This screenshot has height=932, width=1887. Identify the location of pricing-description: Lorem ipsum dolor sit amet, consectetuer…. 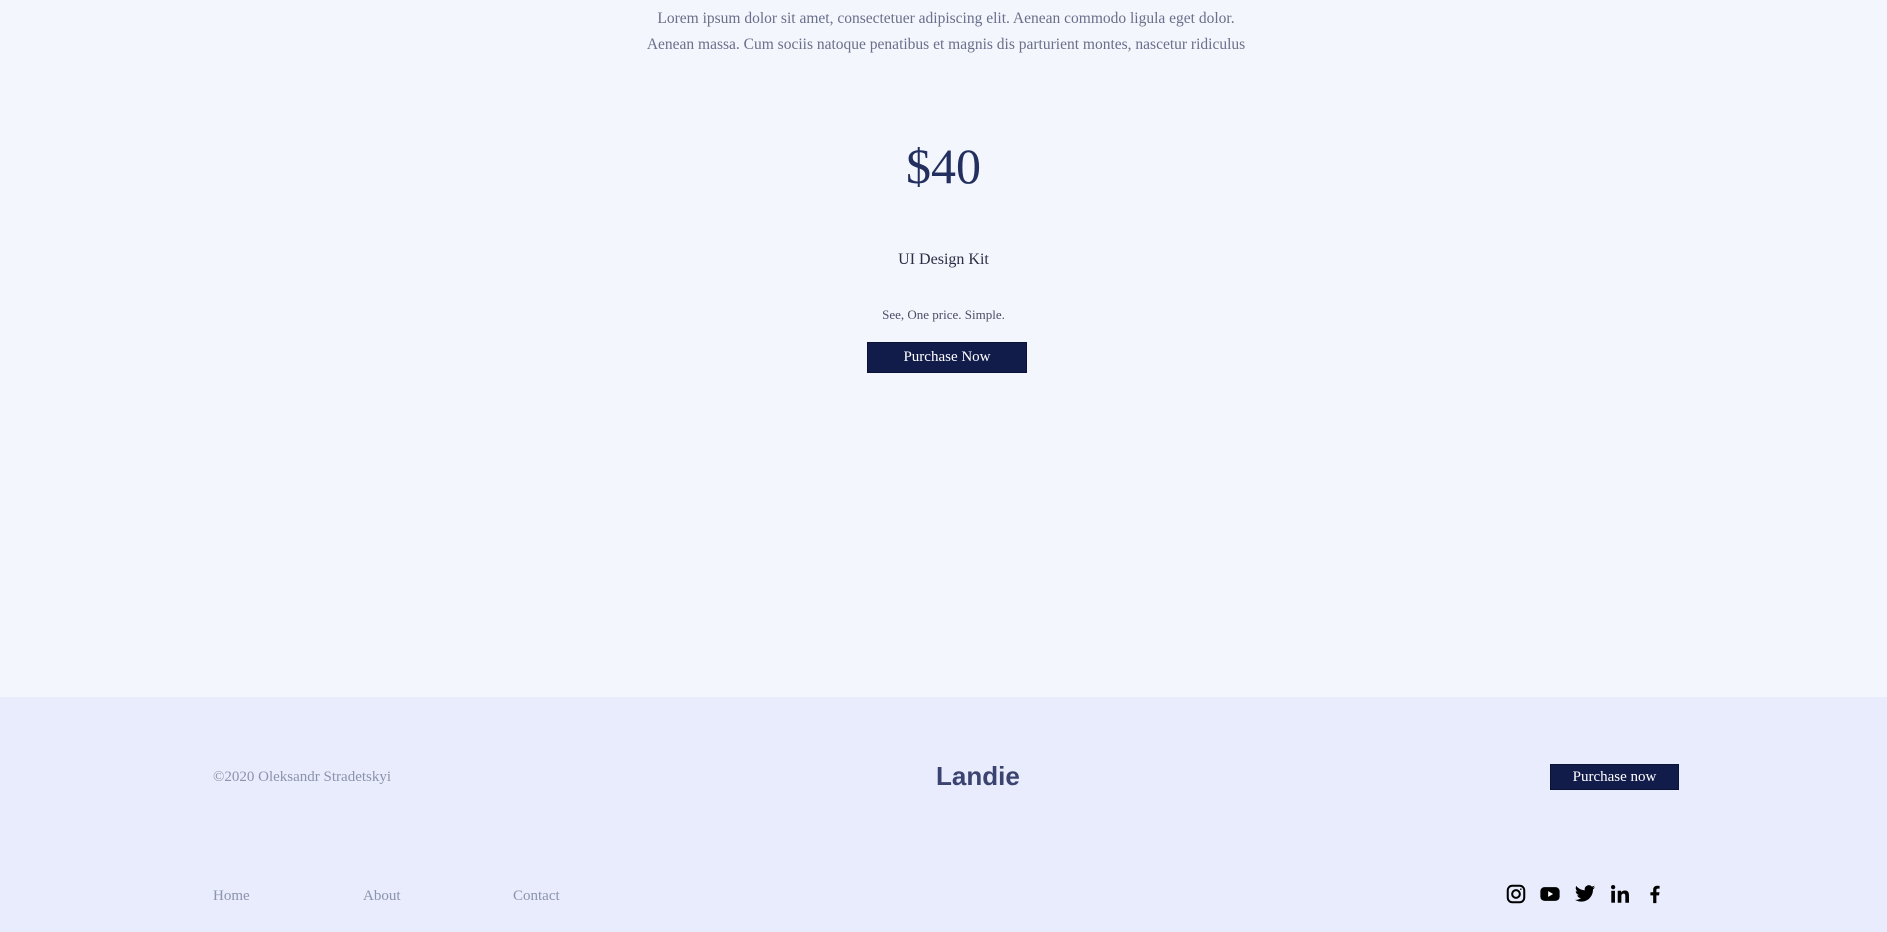
(946, 31).